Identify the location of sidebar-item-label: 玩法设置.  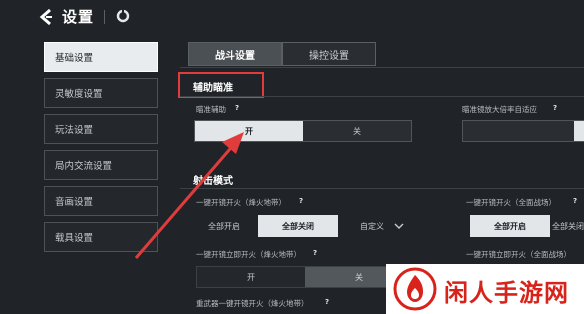
(74, 130).